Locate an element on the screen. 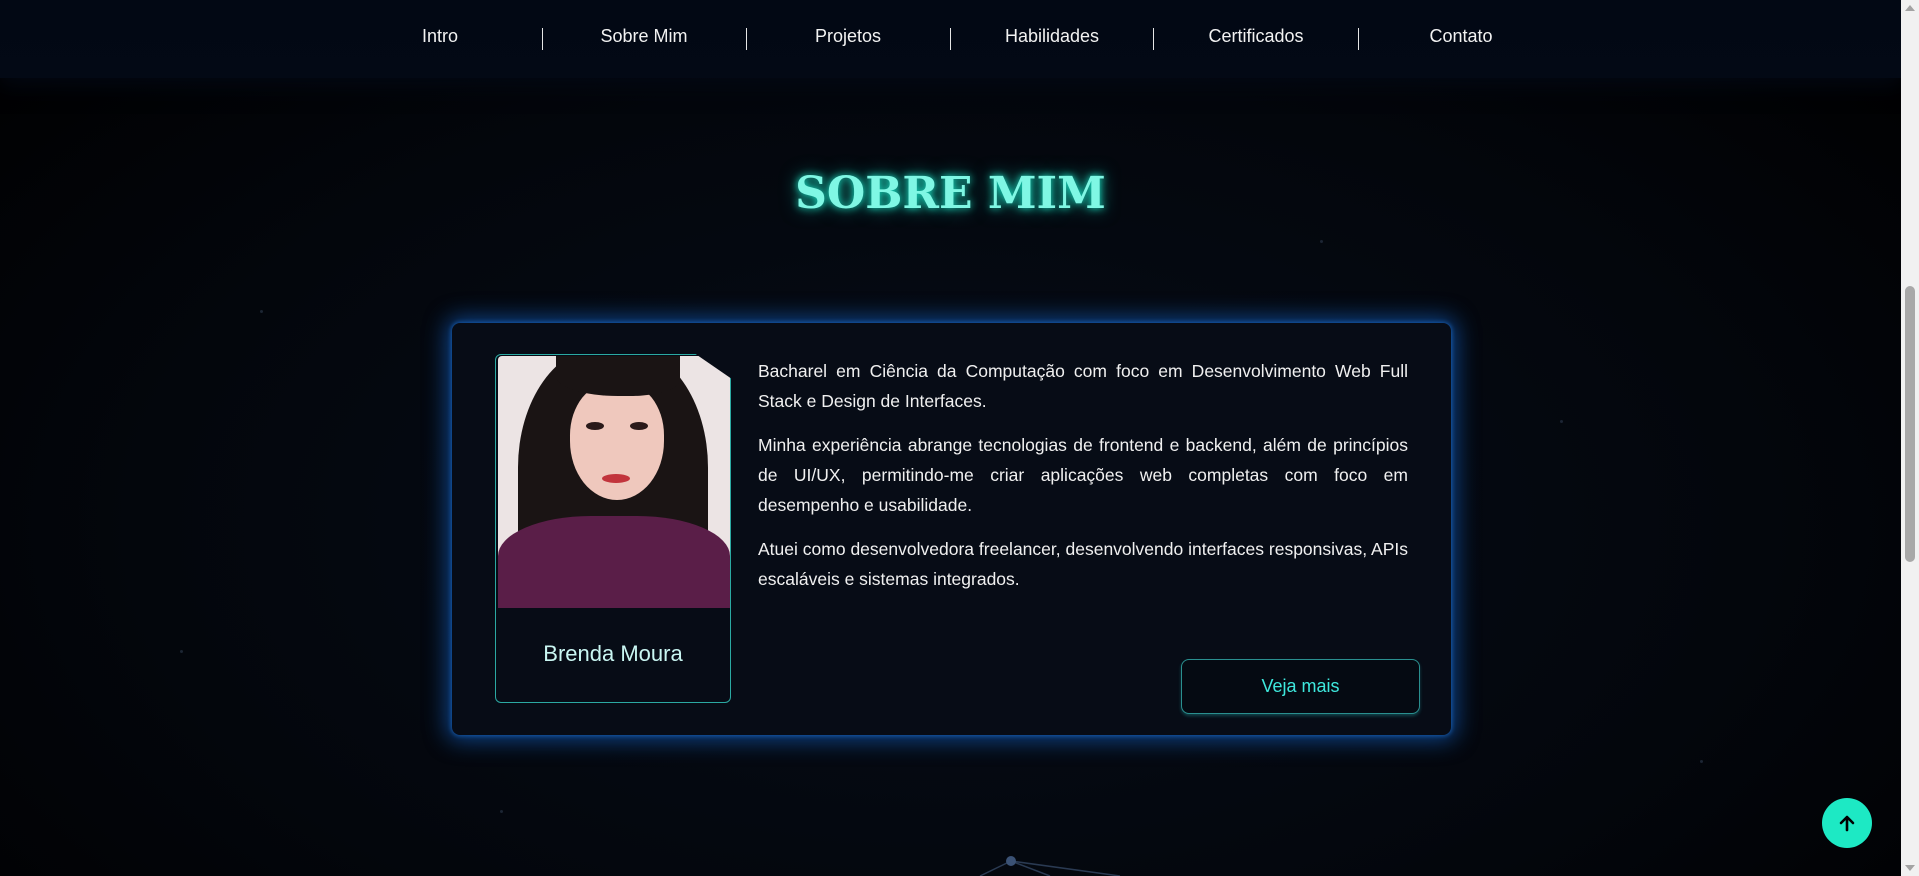 The height and width of the screenshot is (876, 1919). arrow-up-icon is located at coordinates (1847, 823).